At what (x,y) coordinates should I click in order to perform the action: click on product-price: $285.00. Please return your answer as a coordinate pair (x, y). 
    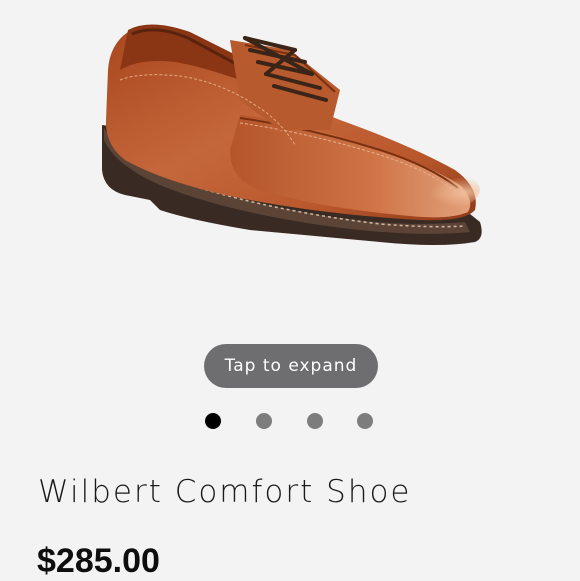
    Looking at the image, I should click on (98, 561).